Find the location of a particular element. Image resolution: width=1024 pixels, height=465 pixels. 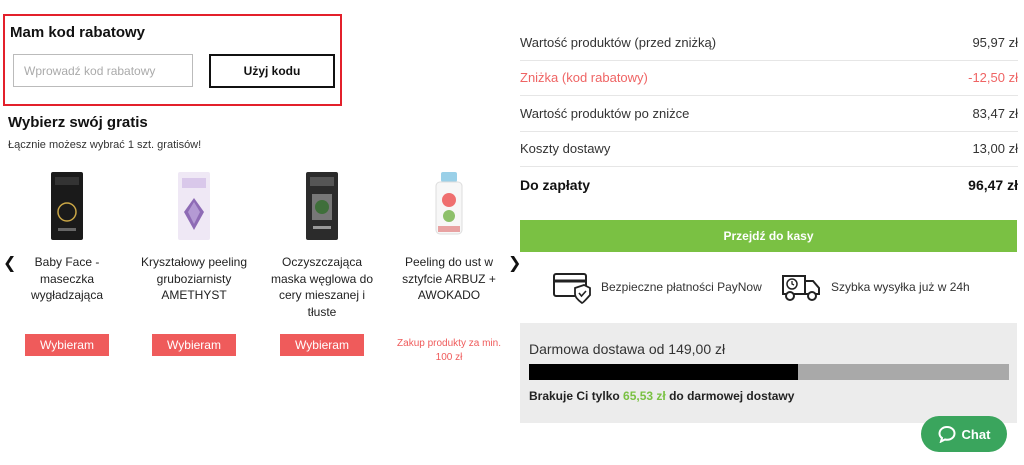

free-shipping-msg-after: do darmowej dostawy is located at coordinates (730, 396).